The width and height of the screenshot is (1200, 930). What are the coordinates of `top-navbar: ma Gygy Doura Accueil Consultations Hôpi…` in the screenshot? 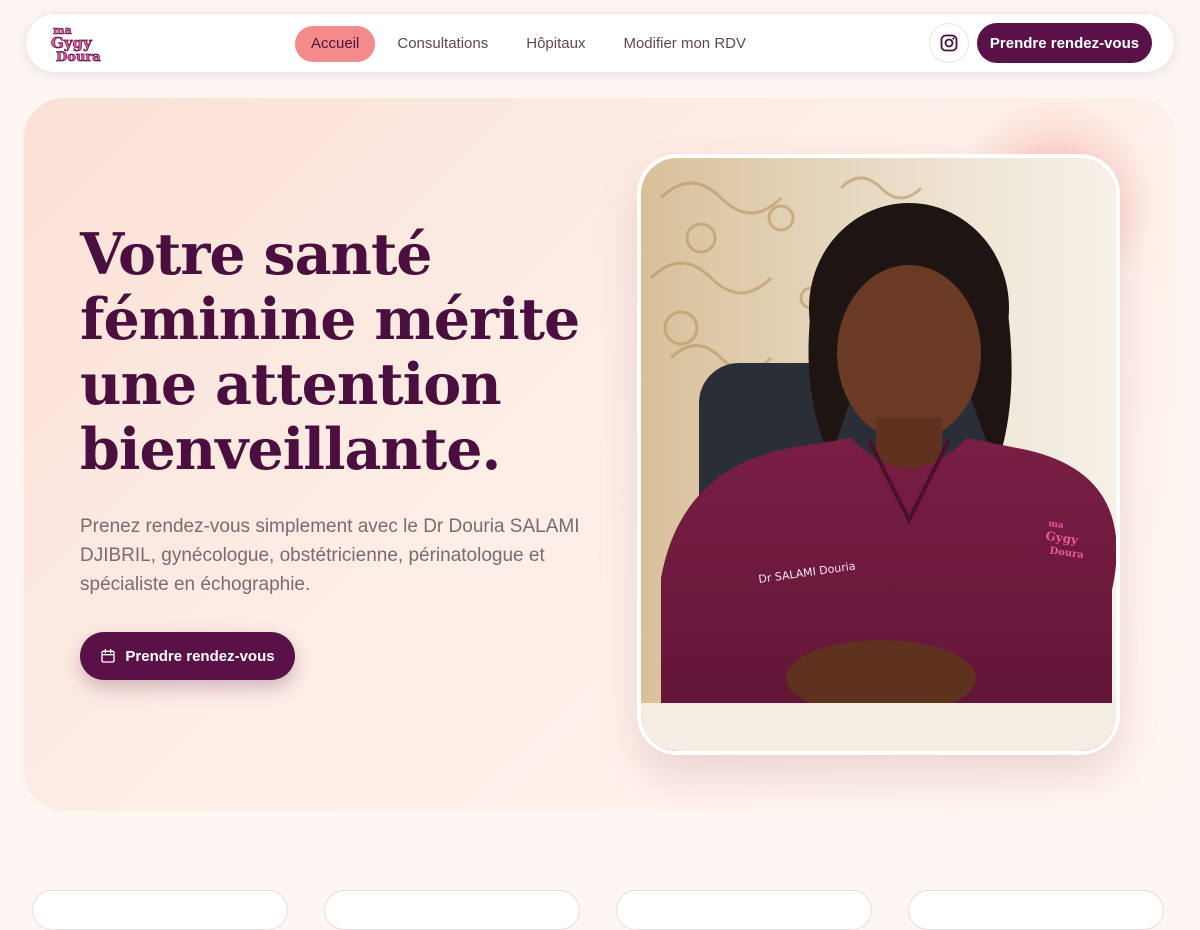 It's located at (600, 43).